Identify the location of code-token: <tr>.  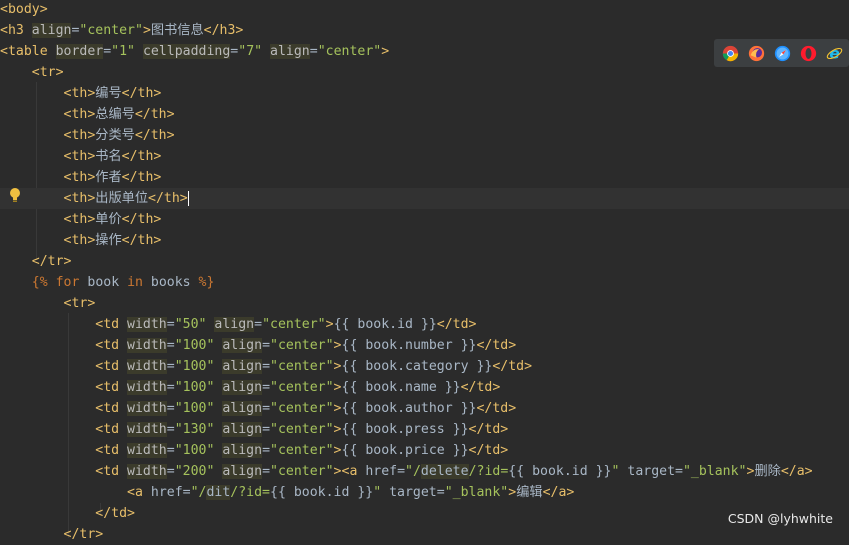
(79, 303).